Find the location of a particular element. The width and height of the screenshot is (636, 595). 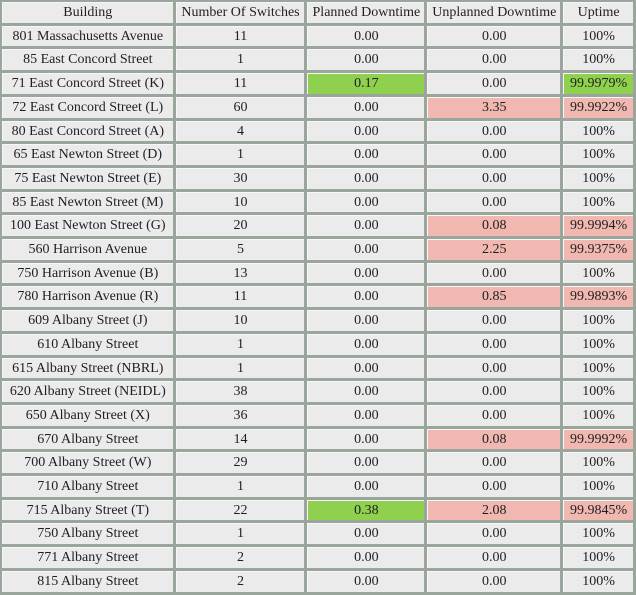

table-row: 750 Harrison Avenue (B) 13 0.00 0.00 100% is located at coordinates (317, 273).